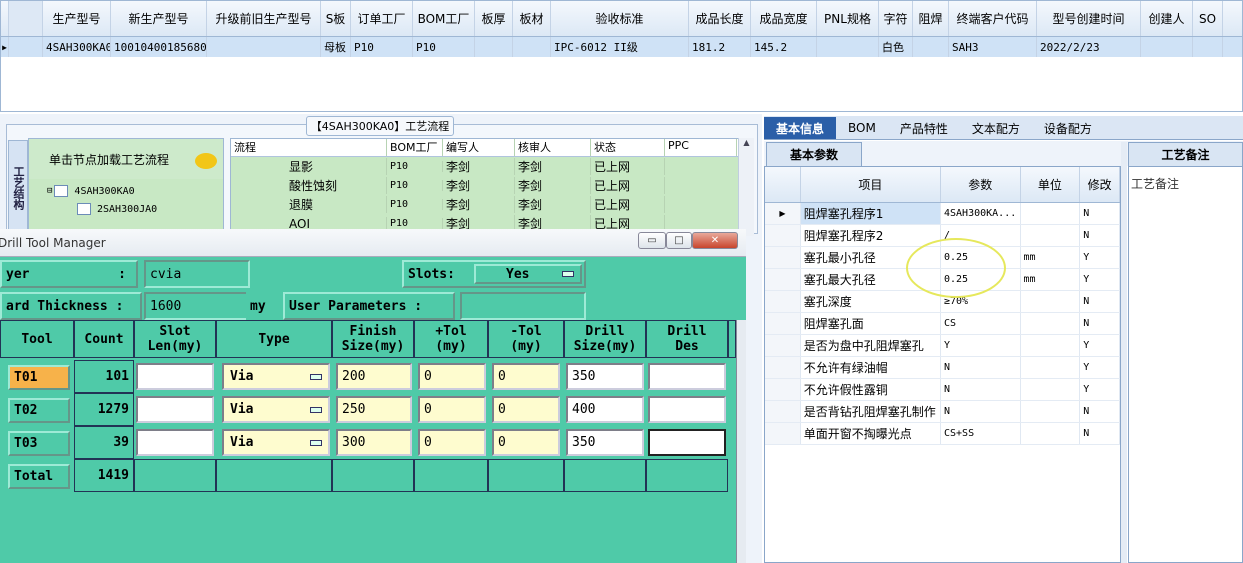  I want to click on col-header: 修改, so click(1100, 184).